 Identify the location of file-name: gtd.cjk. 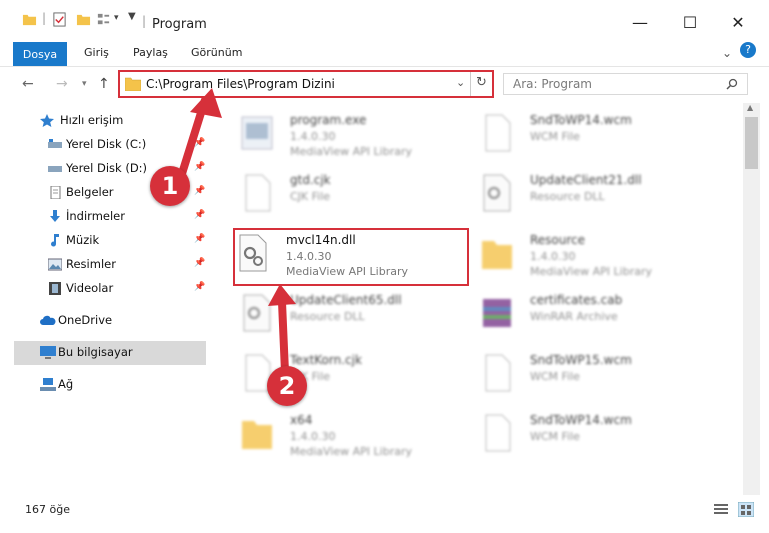
(310, 180).